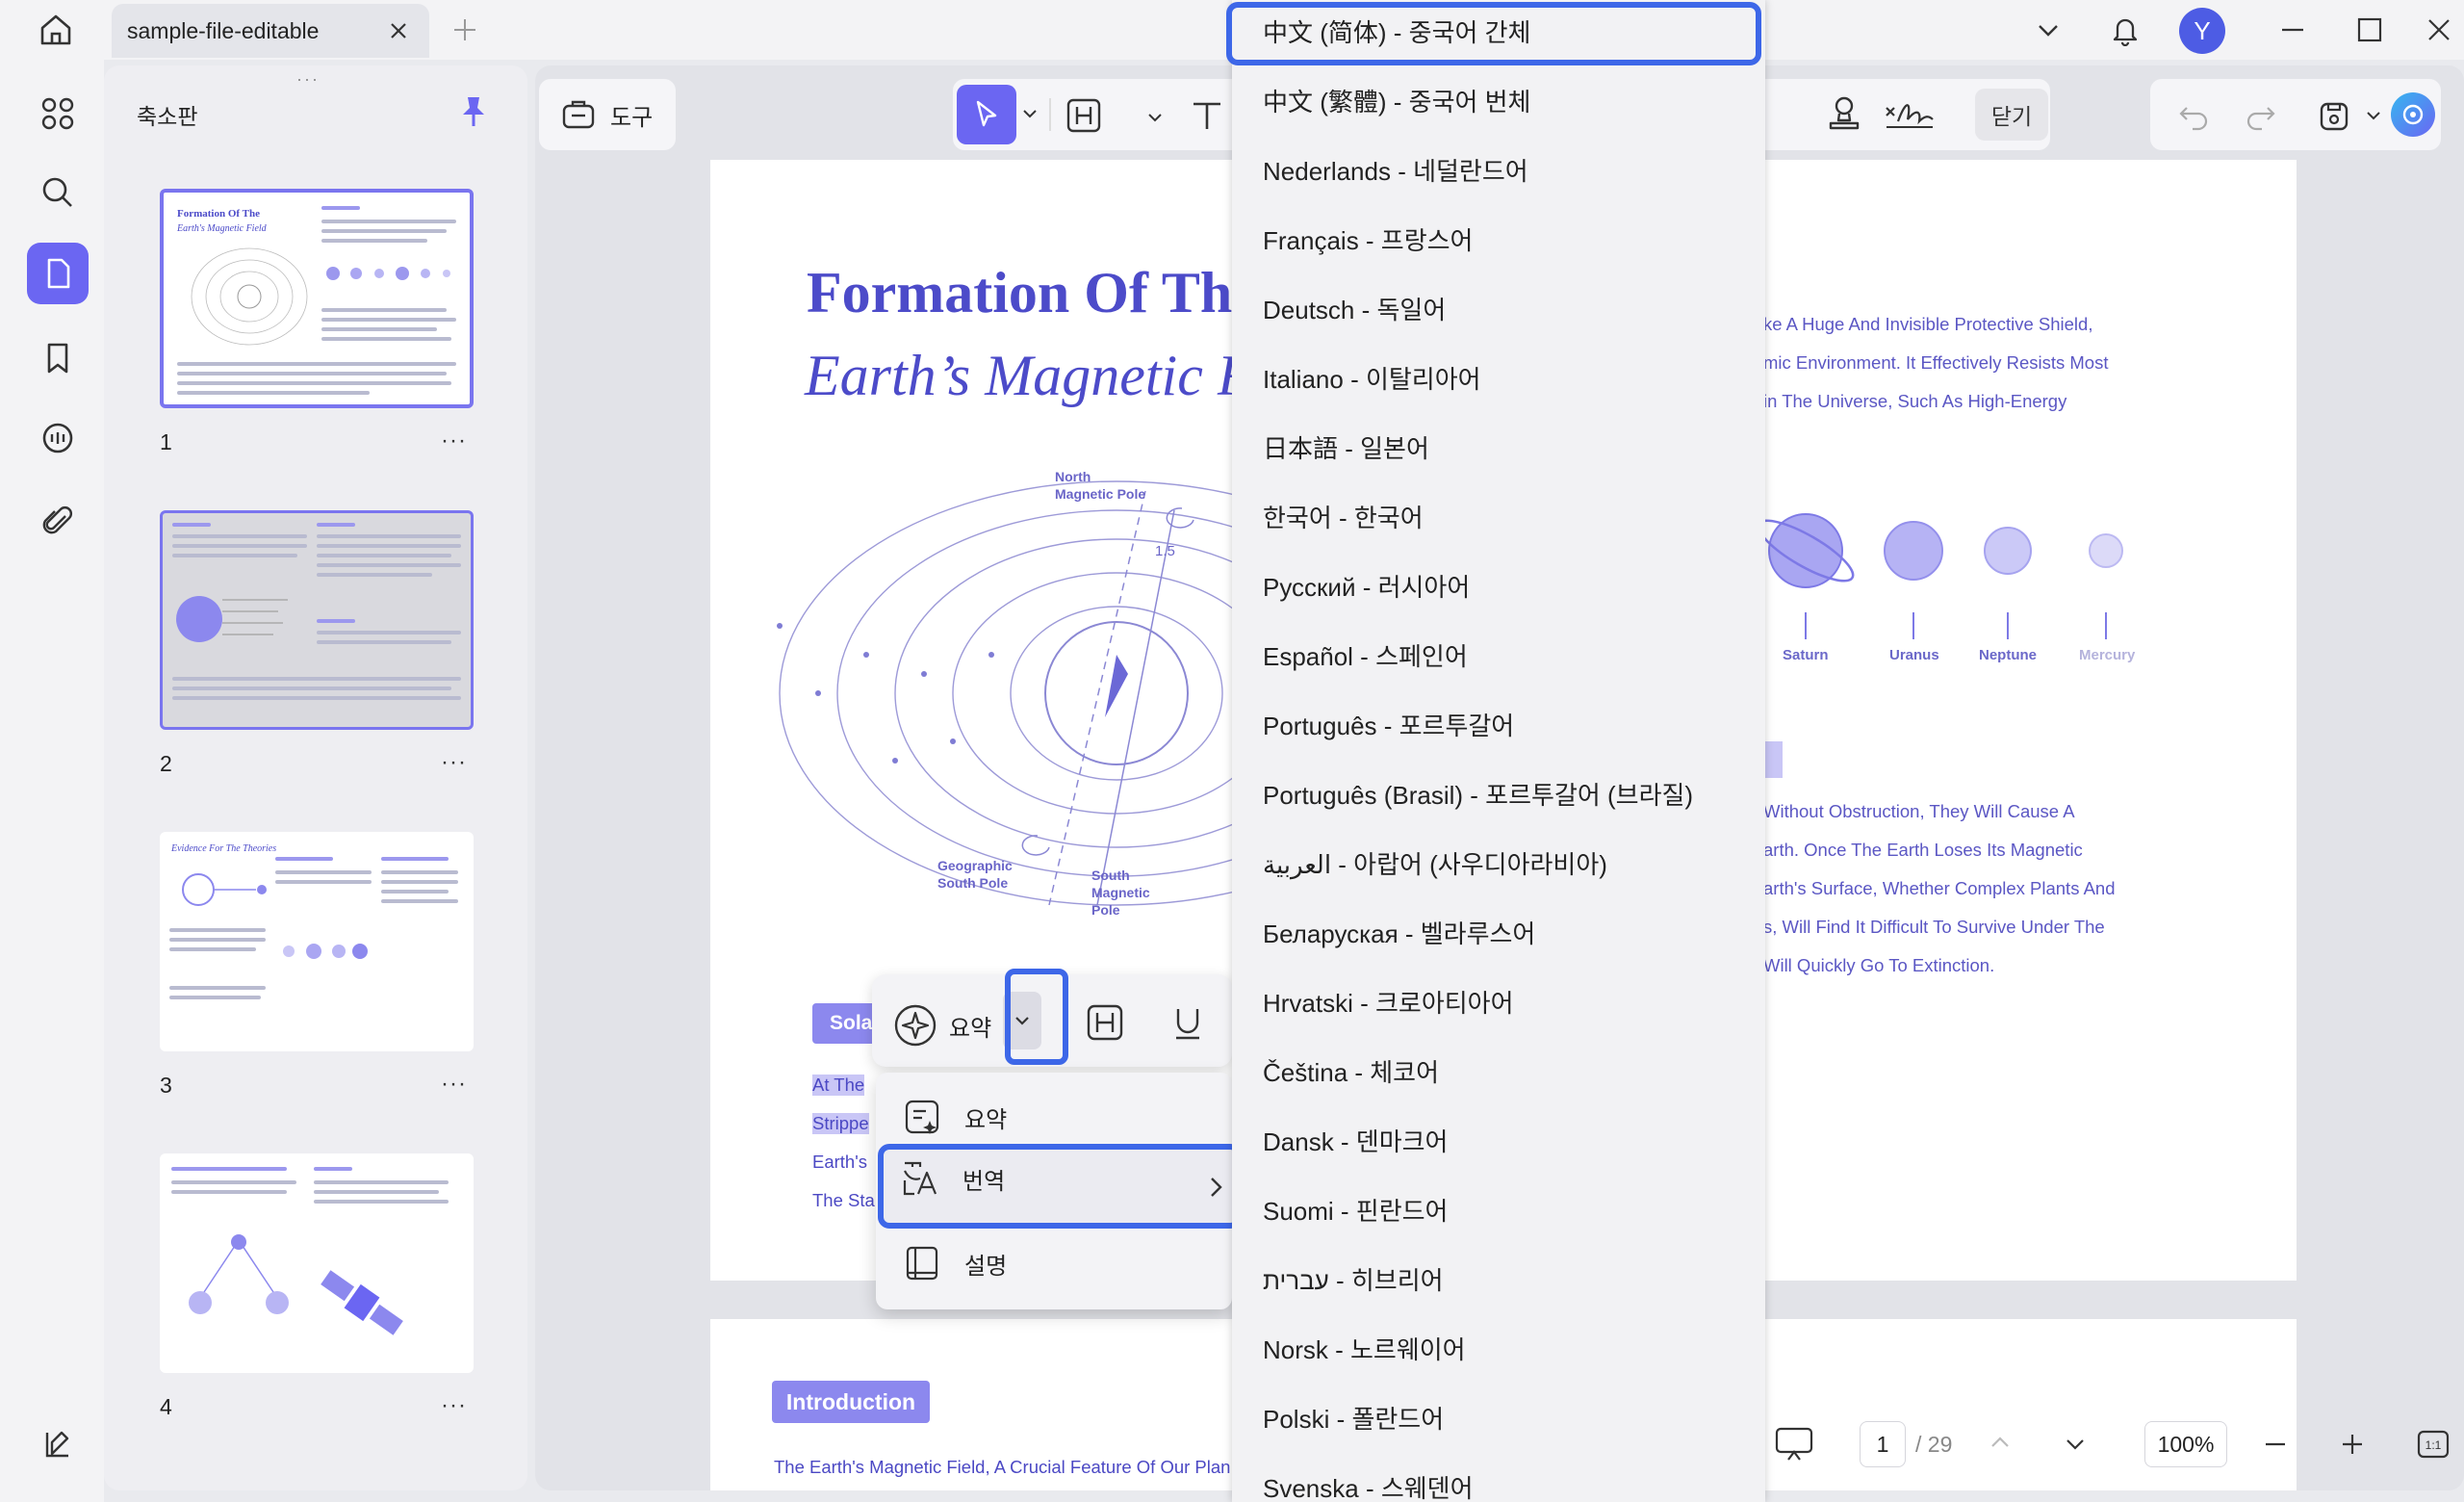 The height and width of the screenshot is (1502, 2464). Describe the element at coordinates (1353, 1419) in the screenshot. I see `language-option: Polski - 폴란드어` at that location.